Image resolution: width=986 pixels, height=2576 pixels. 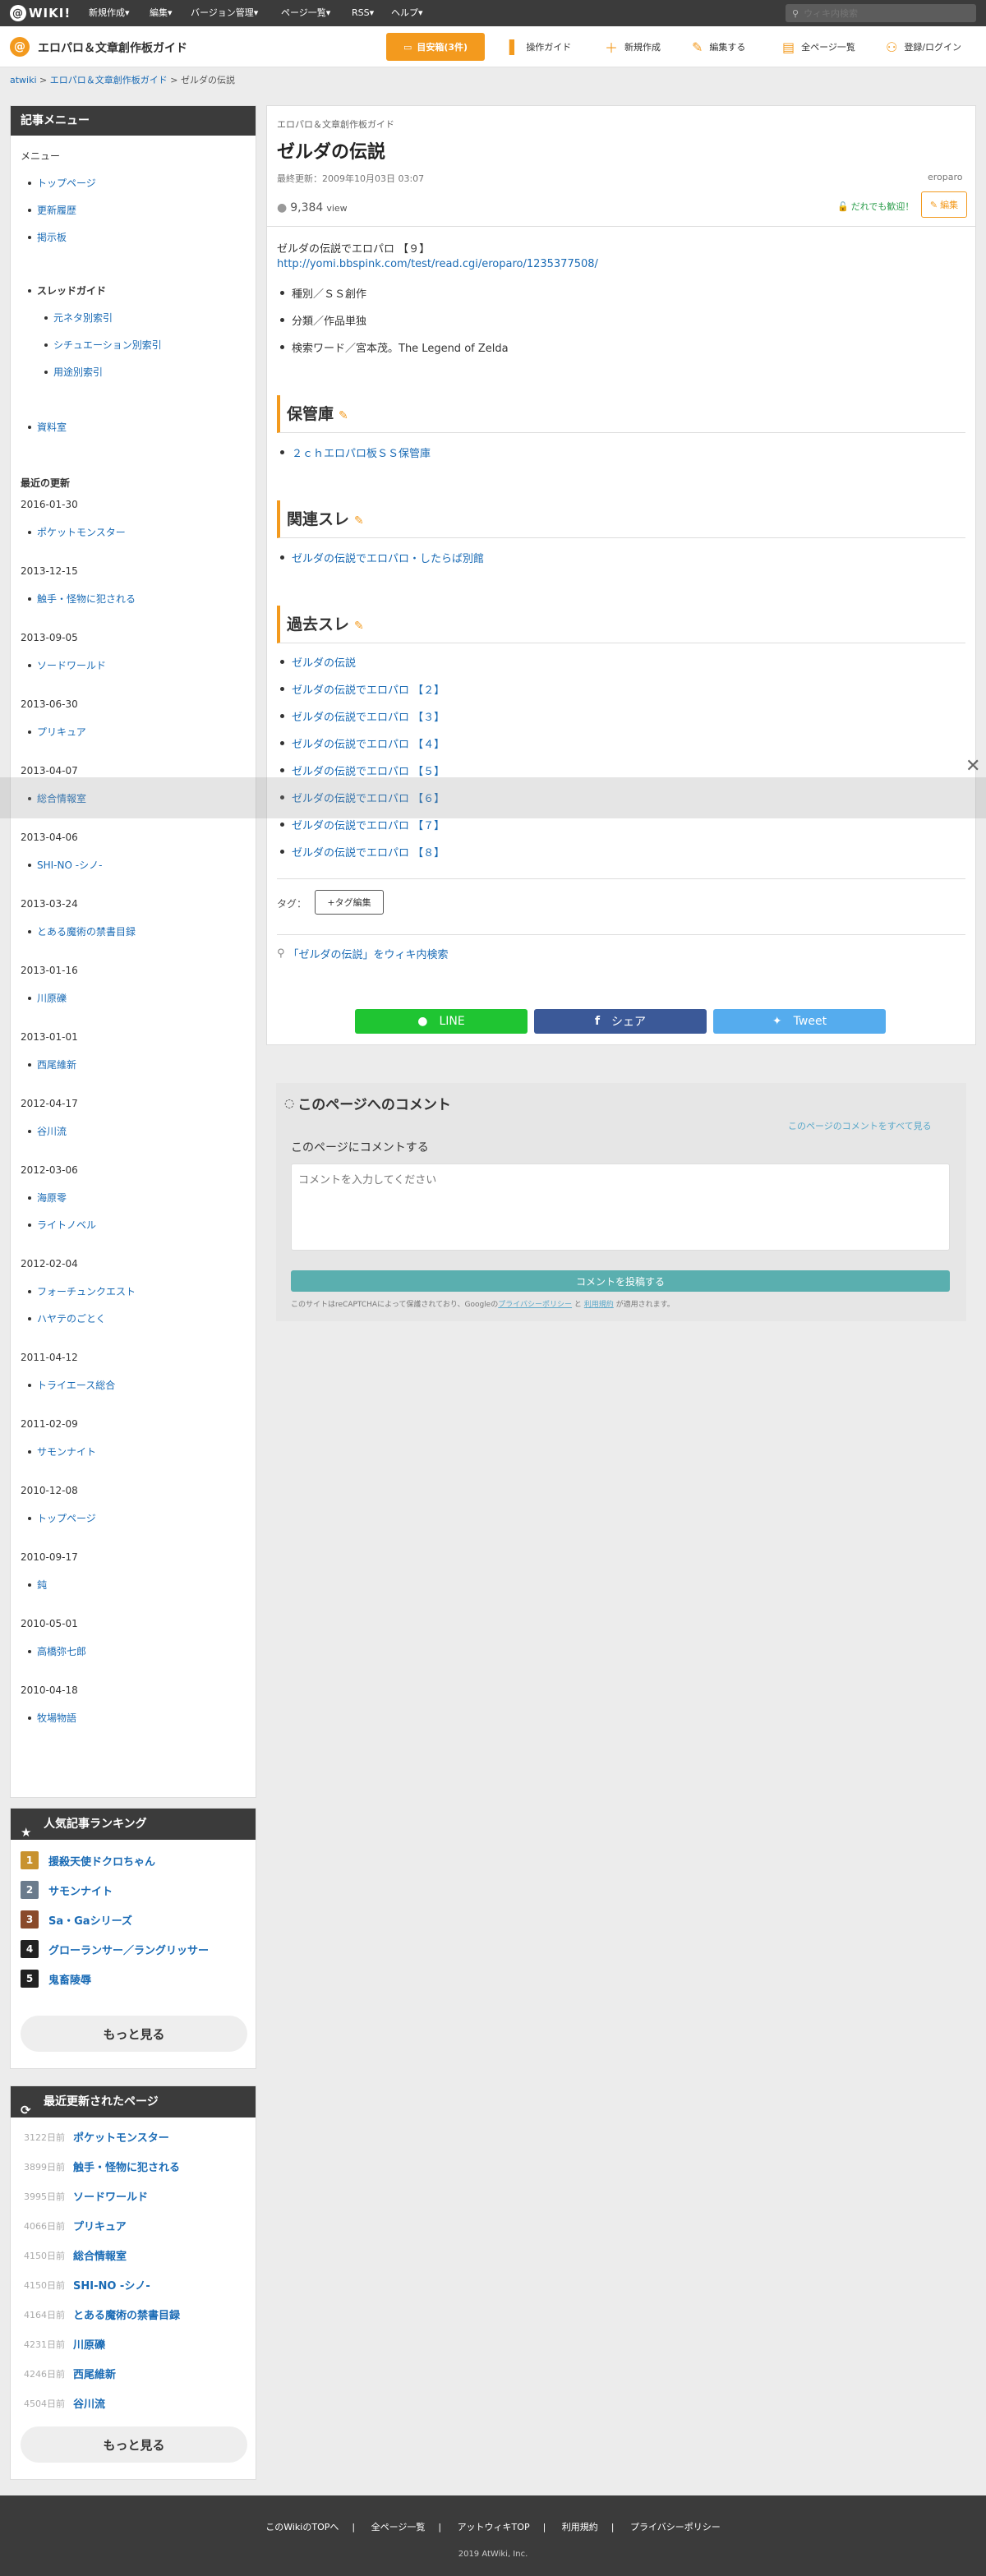 What do you see at coordinates (88, 1860) in the screenshot?
I see `ranking-item: 1 援殺天使ドクロちゃん` at bounding box center [88, 1860].